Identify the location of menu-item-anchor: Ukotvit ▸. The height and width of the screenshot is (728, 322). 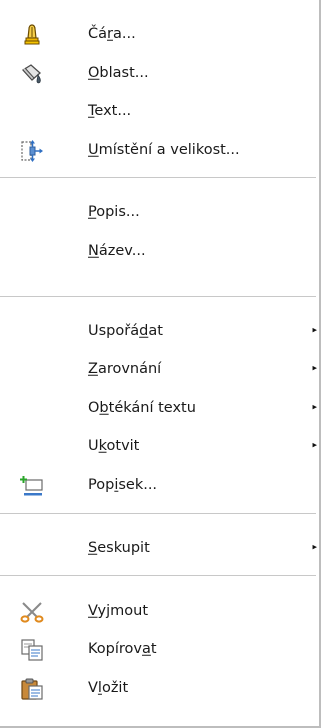
(159, 446).